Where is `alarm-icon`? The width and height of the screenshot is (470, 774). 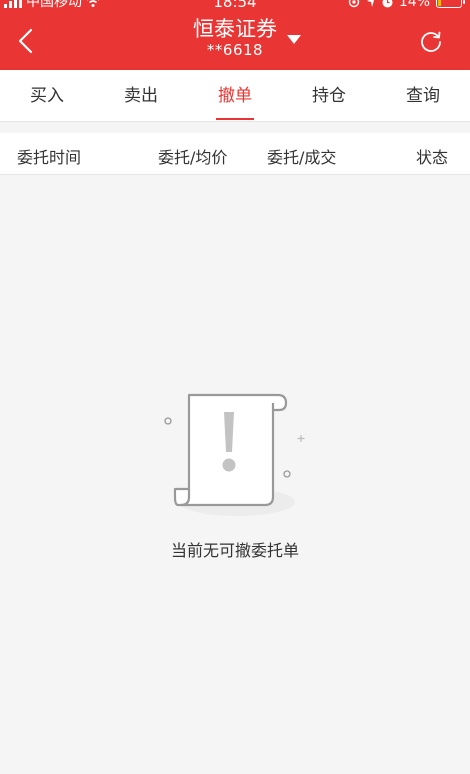
alarm-icon is located at coordinates (387, 3).